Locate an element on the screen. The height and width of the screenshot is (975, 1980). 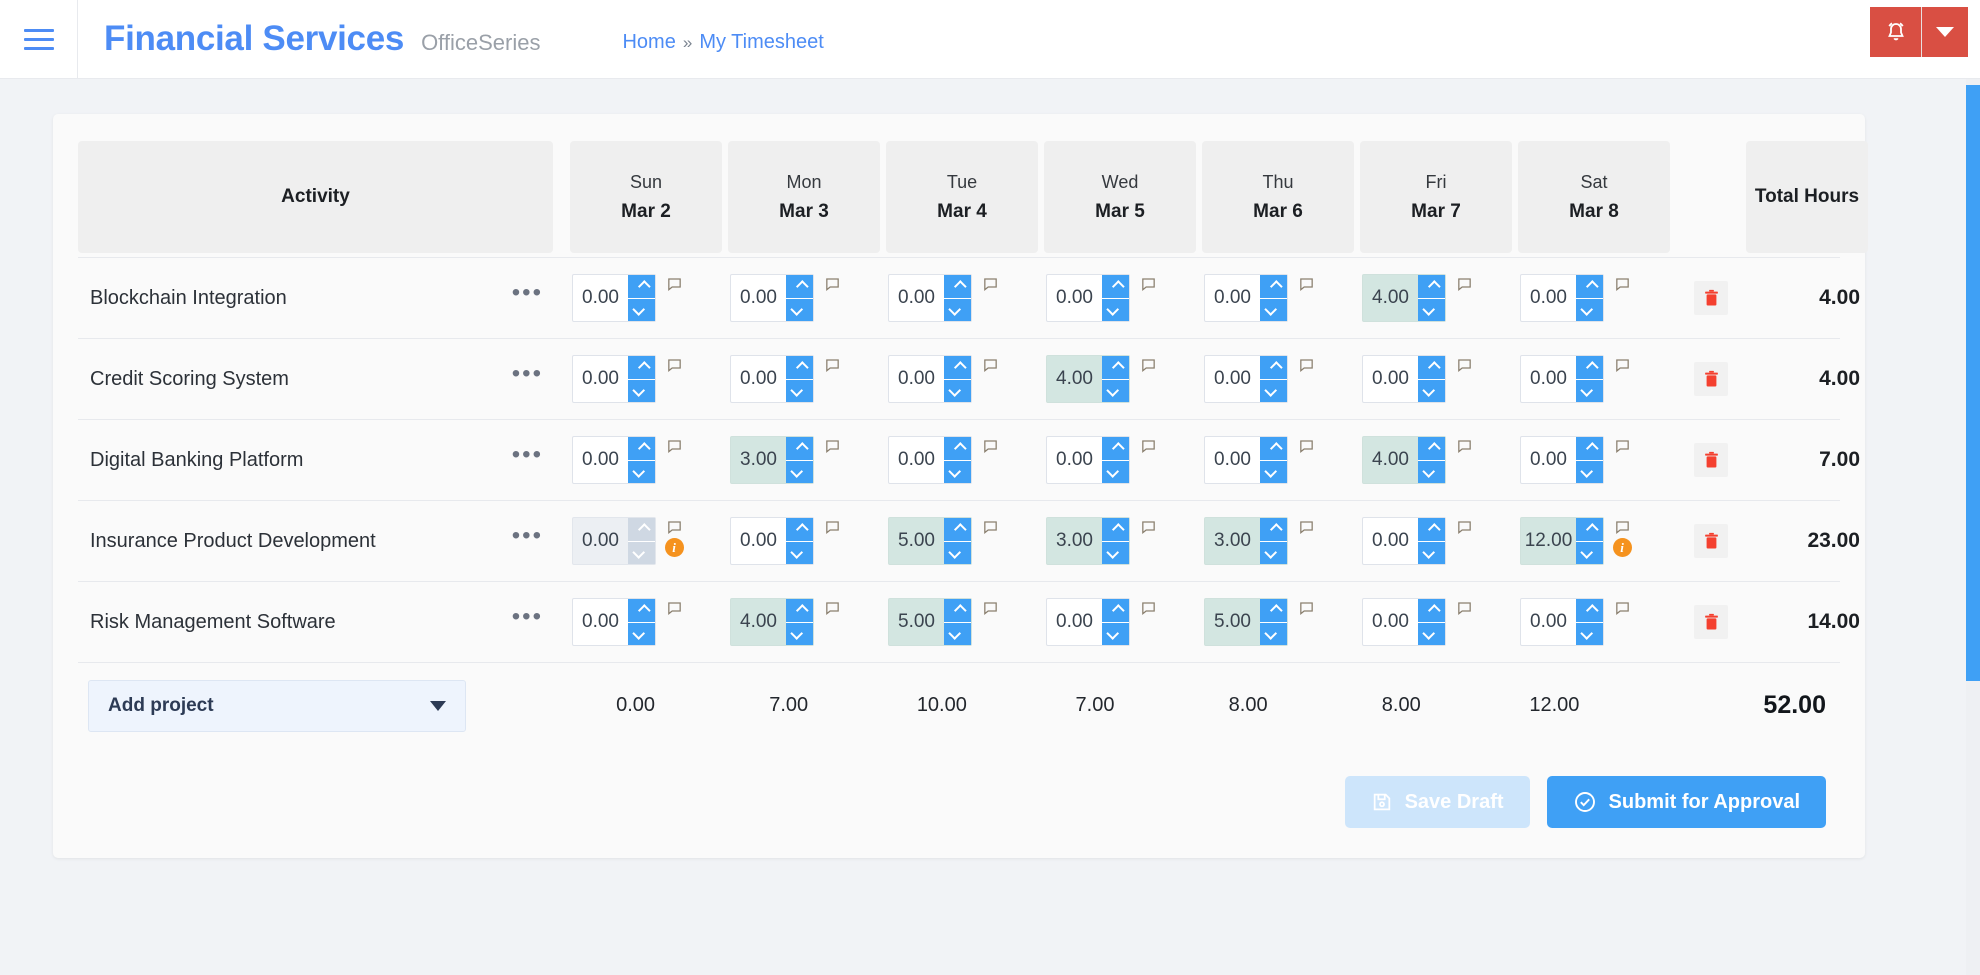
hours-input-spinner: 3.00 is located at coordinates (772, 460).